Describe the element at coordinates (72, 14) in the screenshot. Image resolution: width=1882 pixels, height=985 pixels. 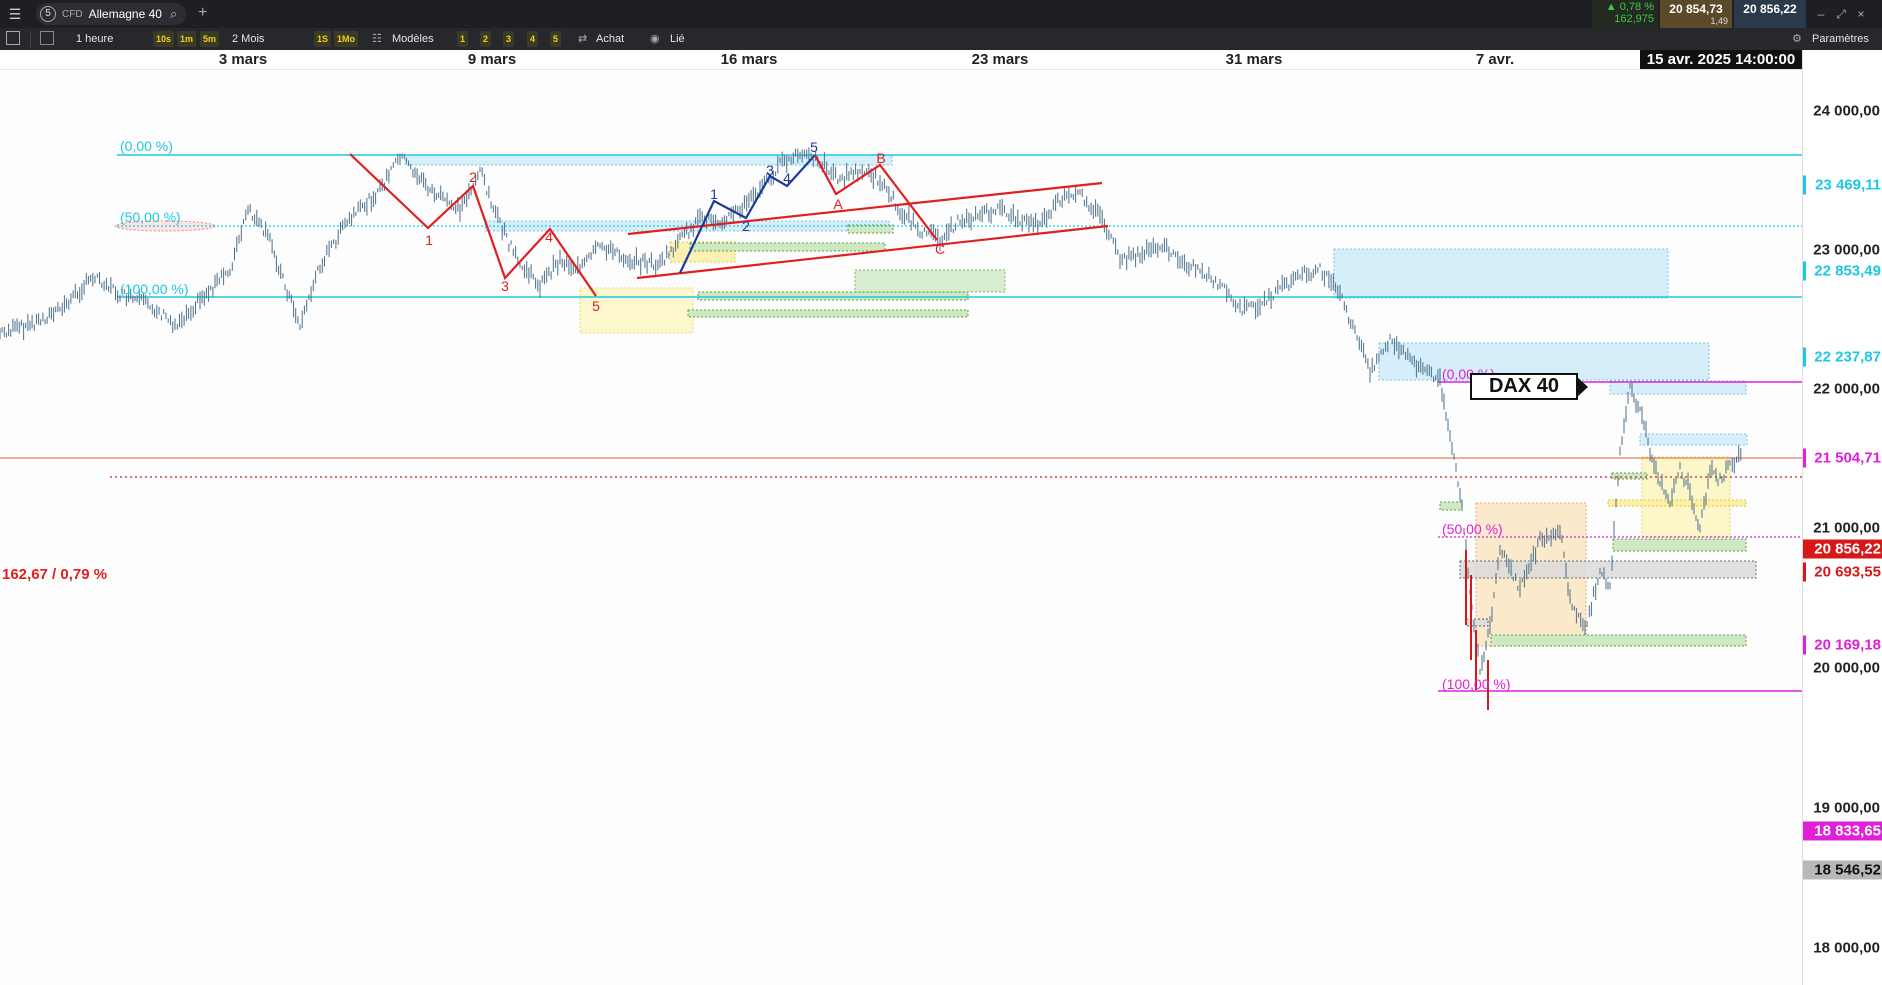
I see `instrument-type: CFD` at that location.